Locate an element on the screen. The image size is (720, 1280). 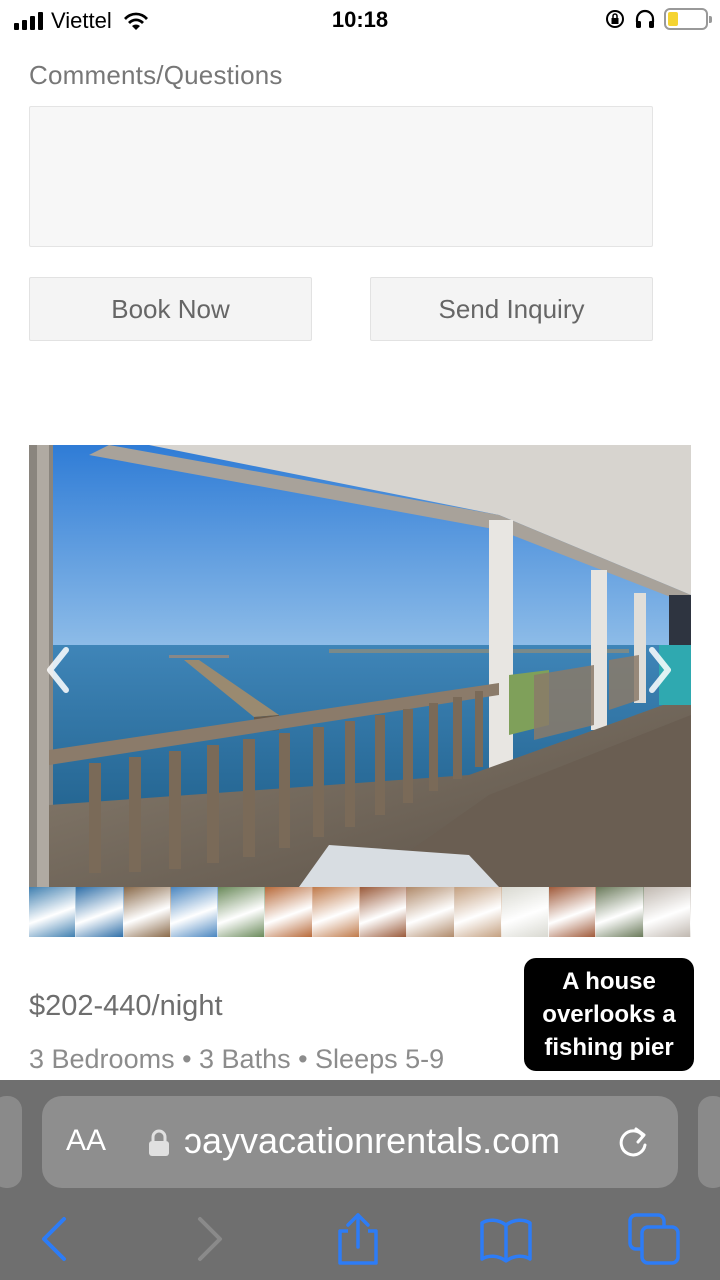
send-inquiry-button: Send Inquiry is located at coordinates (511, 309).